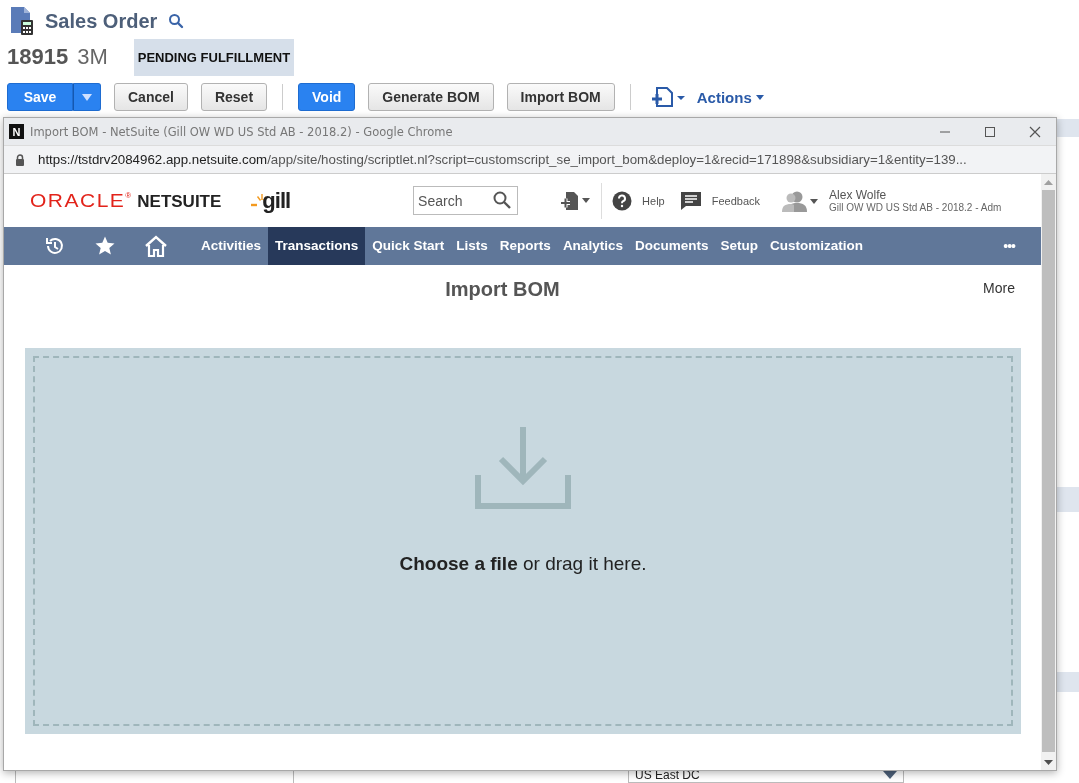  Describe the element at coordinates (1035, 131) in the screenshot. I see `close-icon` at that location.